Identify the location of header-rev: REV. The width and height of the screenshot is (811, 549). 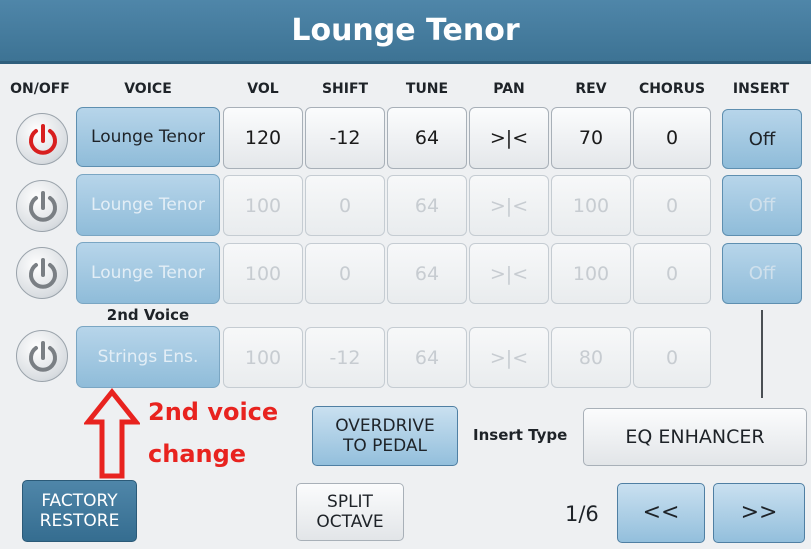
(591, 89).